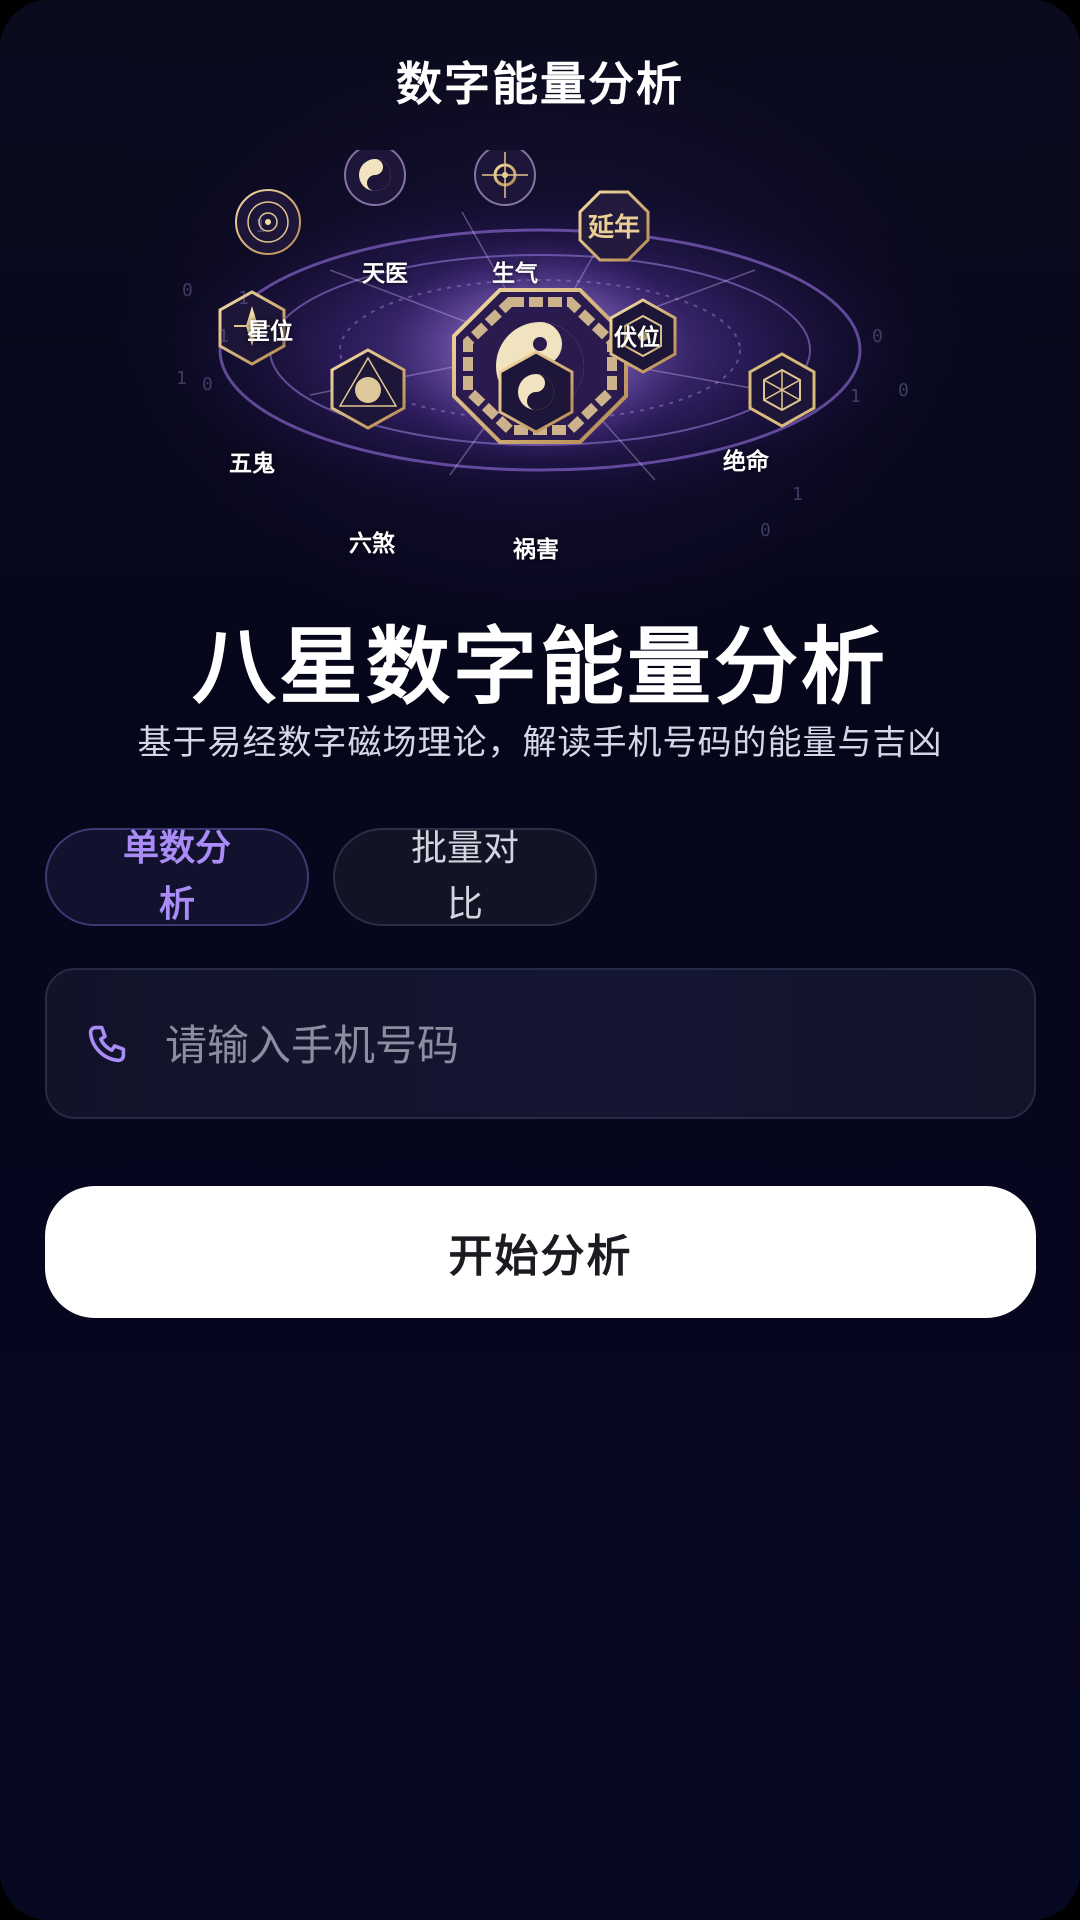  Describe the element at coordinates (540, 743) in the screenshot. I see `page-subtitle: 基于易经数字磁场理论，解读手机号码的能量与吉凶` at that location.